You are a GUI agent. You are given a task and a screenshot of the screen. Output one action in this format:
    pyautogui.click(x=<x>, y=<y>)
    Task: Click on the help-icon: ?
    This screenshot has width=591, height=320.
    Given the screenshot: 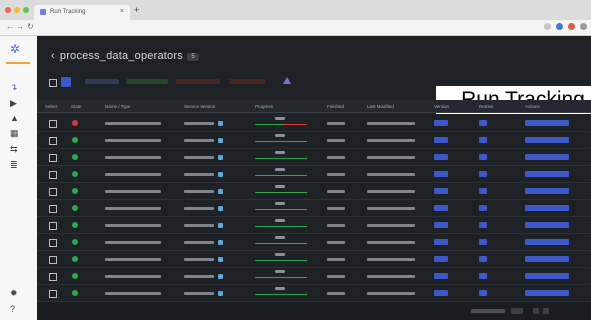 What is the action you would take?
    pyautogui.click(x=12, y=309)
    